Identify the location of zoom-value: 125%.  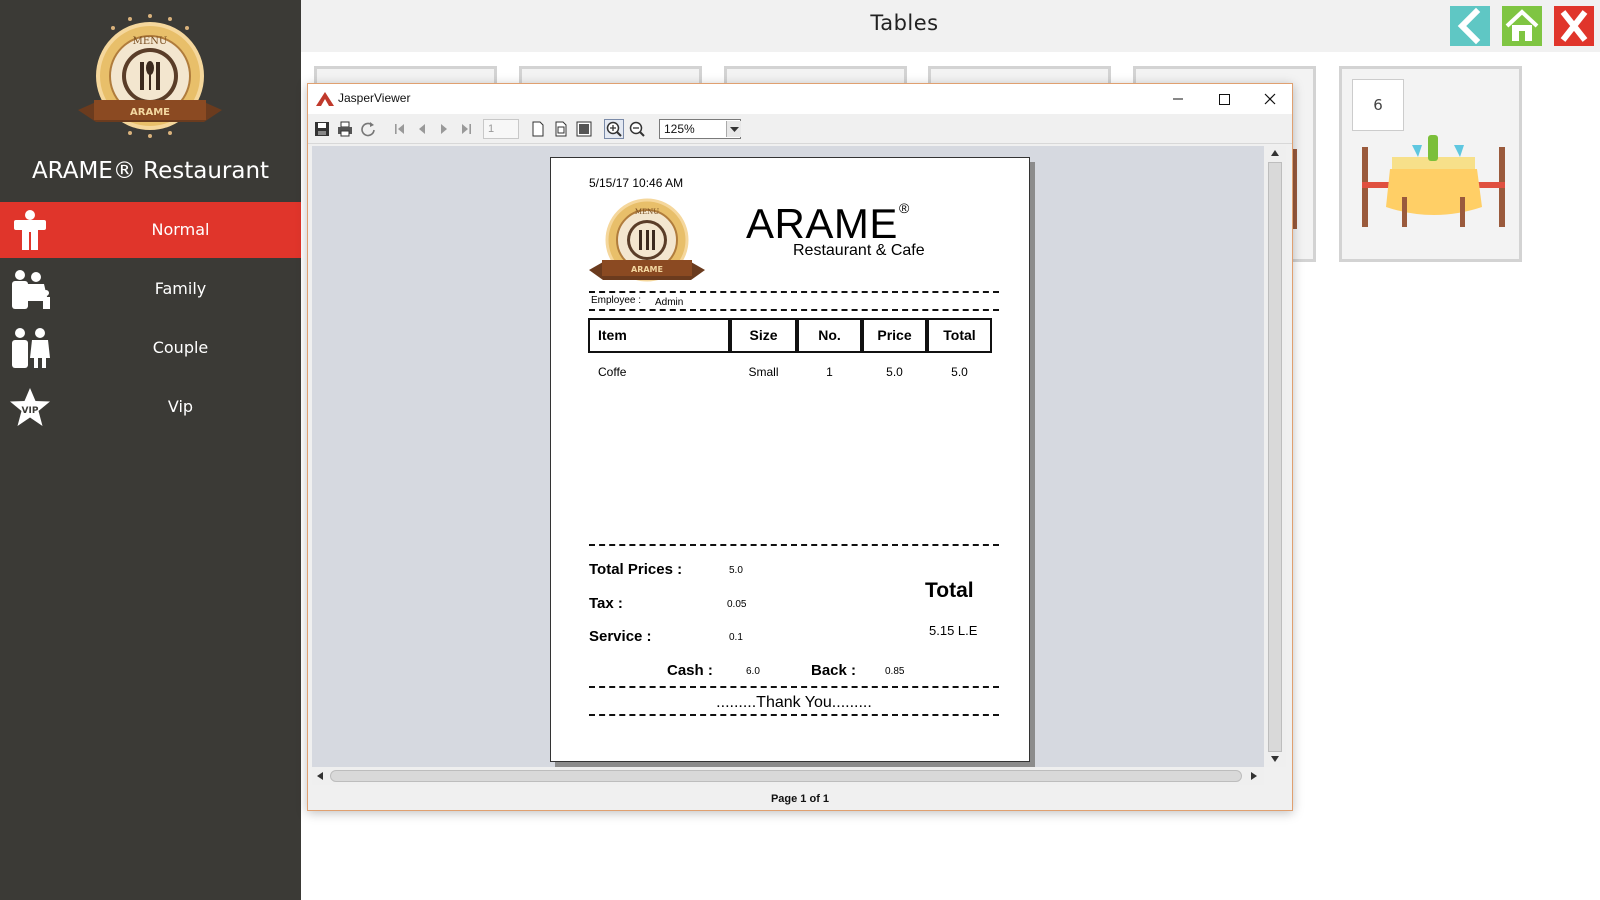
(679, 129).